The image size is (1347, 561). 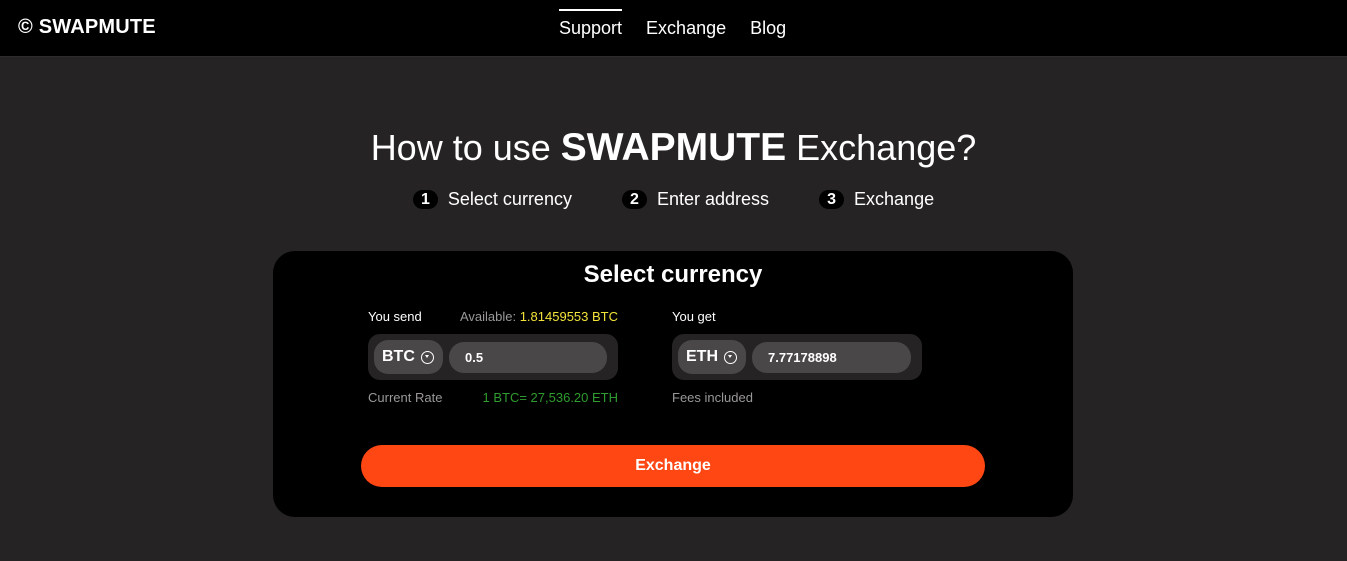 What do you see at coordinates (686, 29) in the screenshot?
I see `nav-exchange: Exchange` at bounding box center [686, 29].